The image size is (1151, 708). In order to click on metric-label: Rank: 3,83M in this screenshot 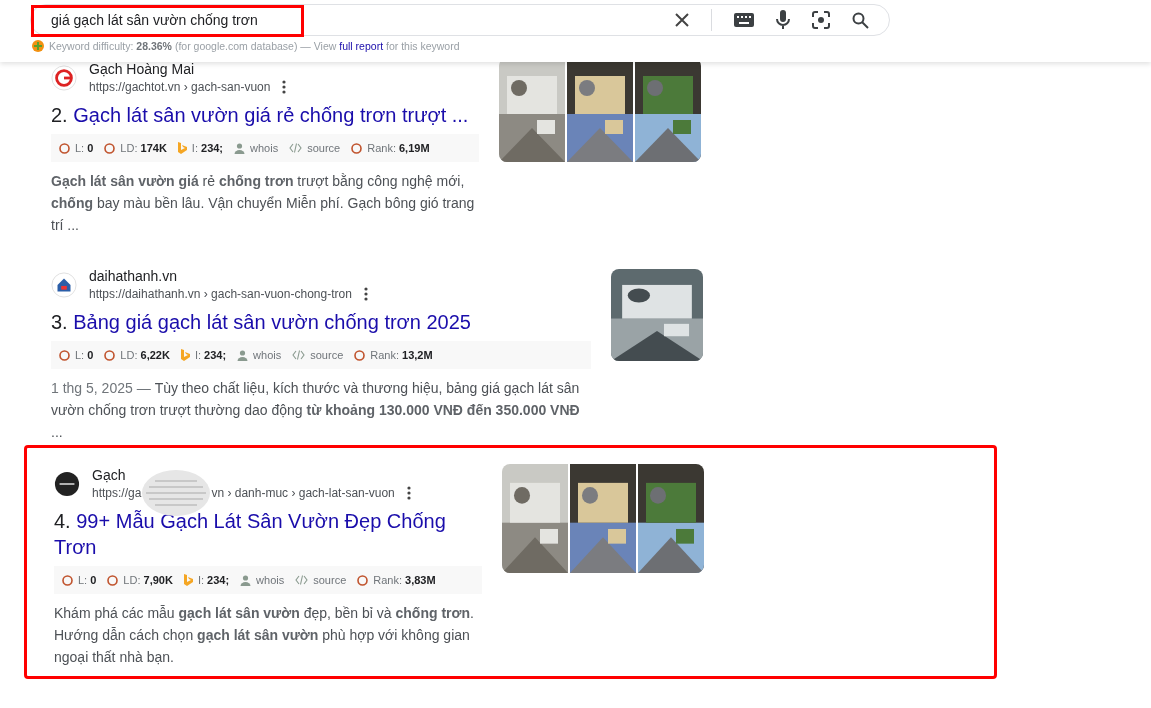, I will do `click(404, 580)`.